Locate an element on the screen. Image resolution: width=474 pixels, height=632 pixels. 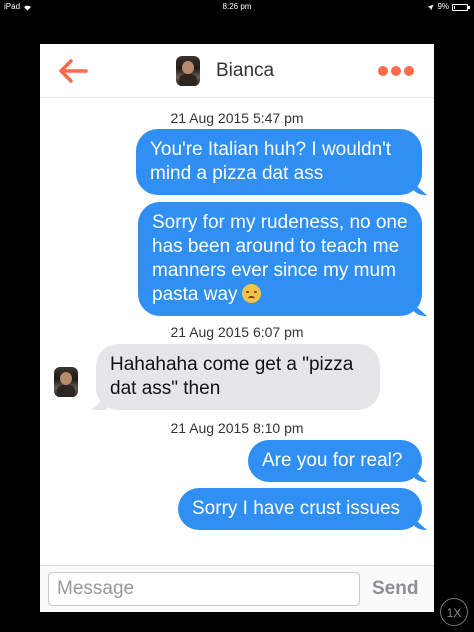
location-icon is located at coordinates (430, 7).